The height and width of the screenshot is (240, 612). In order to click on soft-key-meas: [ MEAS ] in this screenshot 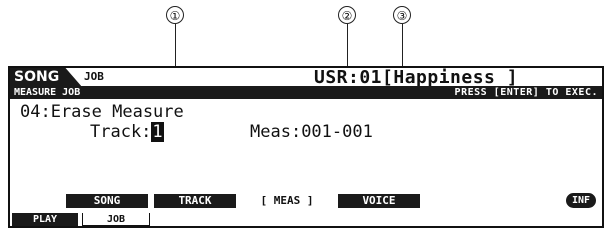, I will do `click(287, 201)`.